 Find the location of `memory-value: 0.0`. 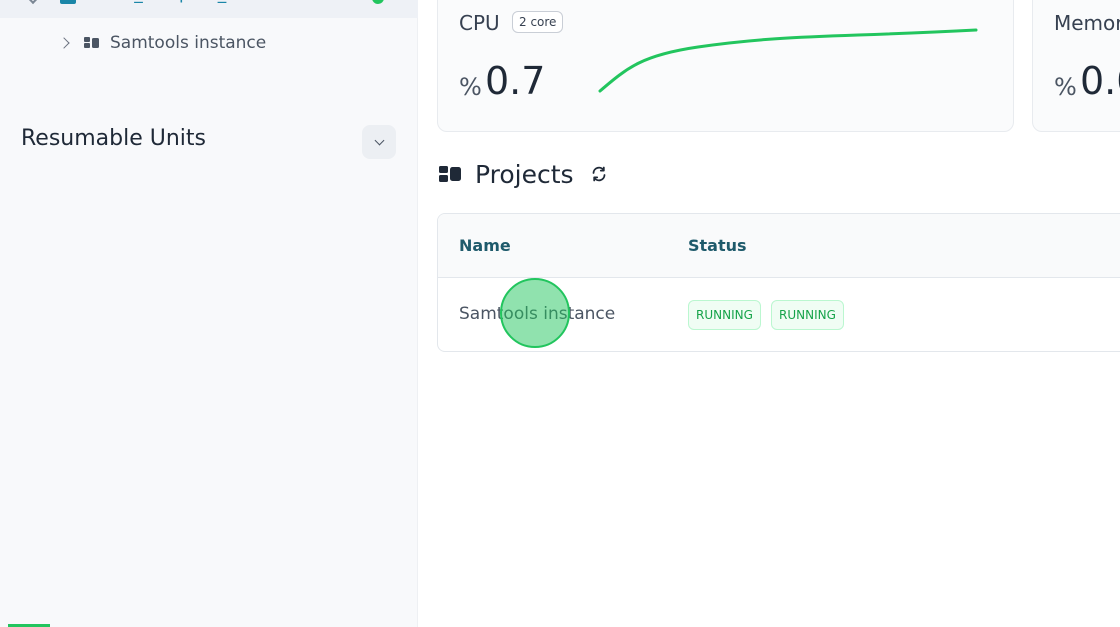

memory-value: 0.0 is located at coordinates (1100, 81).